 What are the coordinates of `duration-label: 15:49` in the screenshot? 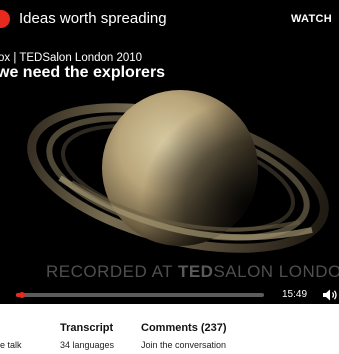 It's located at (295, 294).